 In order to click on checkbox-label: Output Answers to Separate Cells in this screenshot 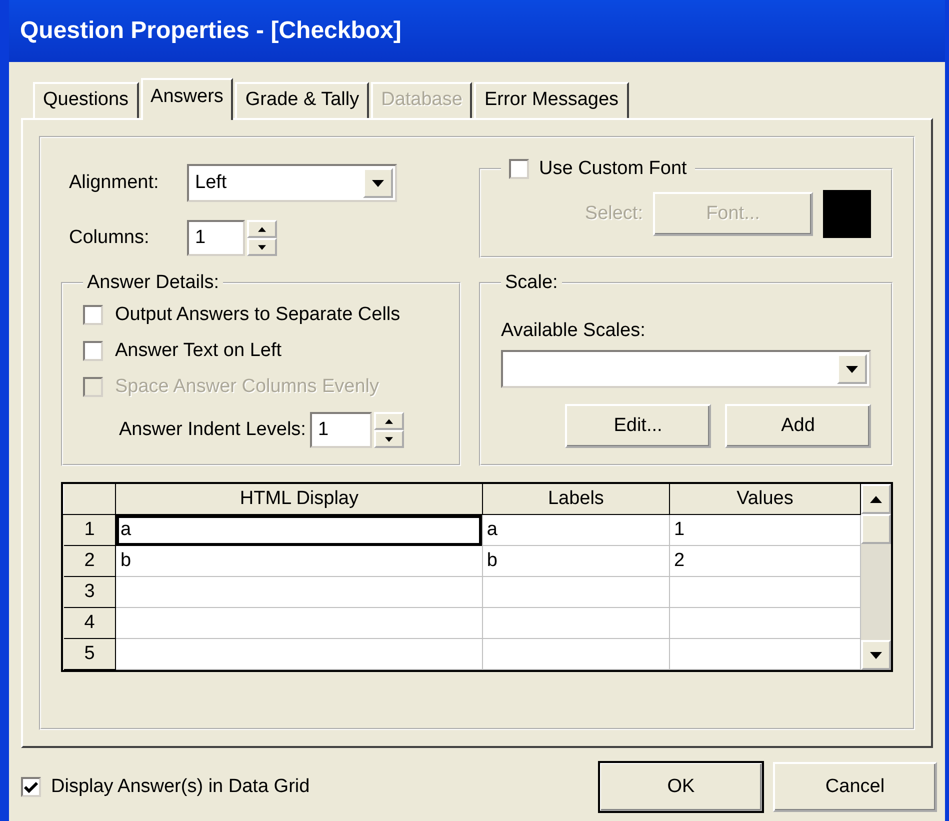, I will do `click(257, 315)`.